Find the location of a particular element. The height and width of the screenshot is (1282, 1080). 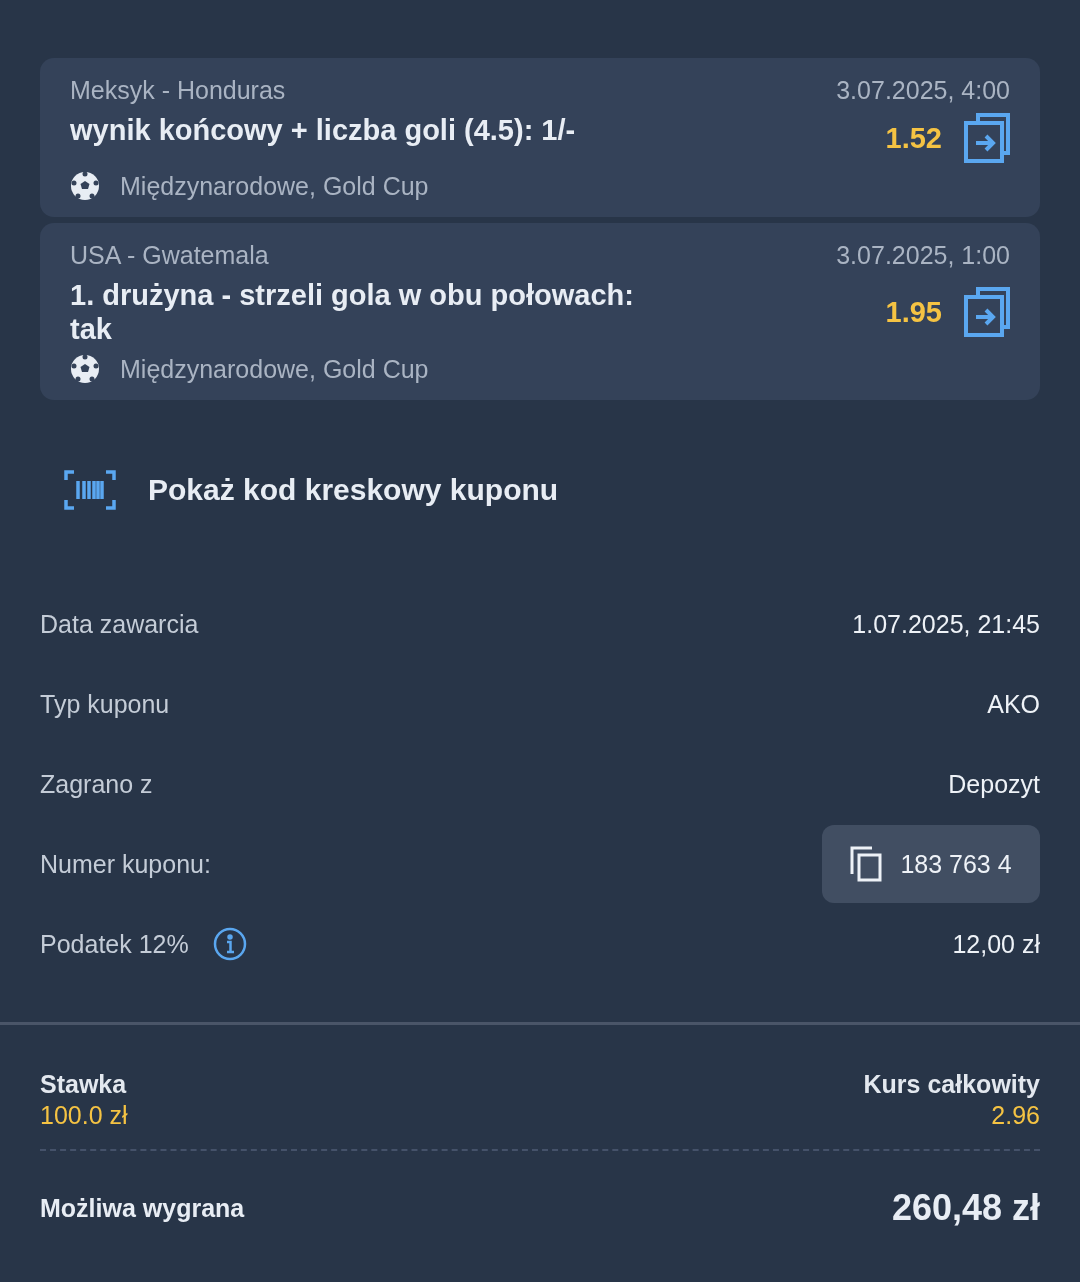

stake-value: 100.0 zł is located at coordinates (84, 1115).